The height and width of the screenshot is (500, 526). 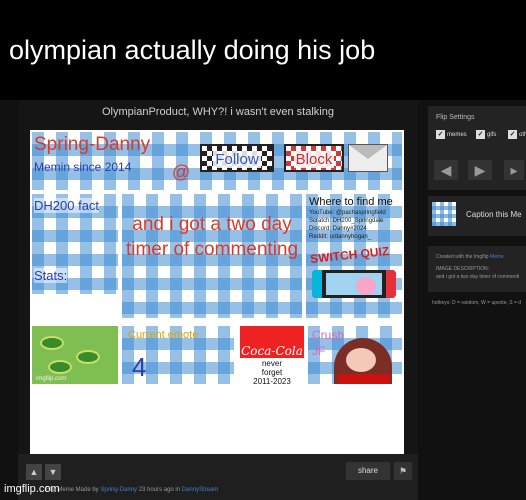 What do you see at coordinates (444, 214) in the screenshot?
I see `template-thumbnail` at bounding box center [444, 214].